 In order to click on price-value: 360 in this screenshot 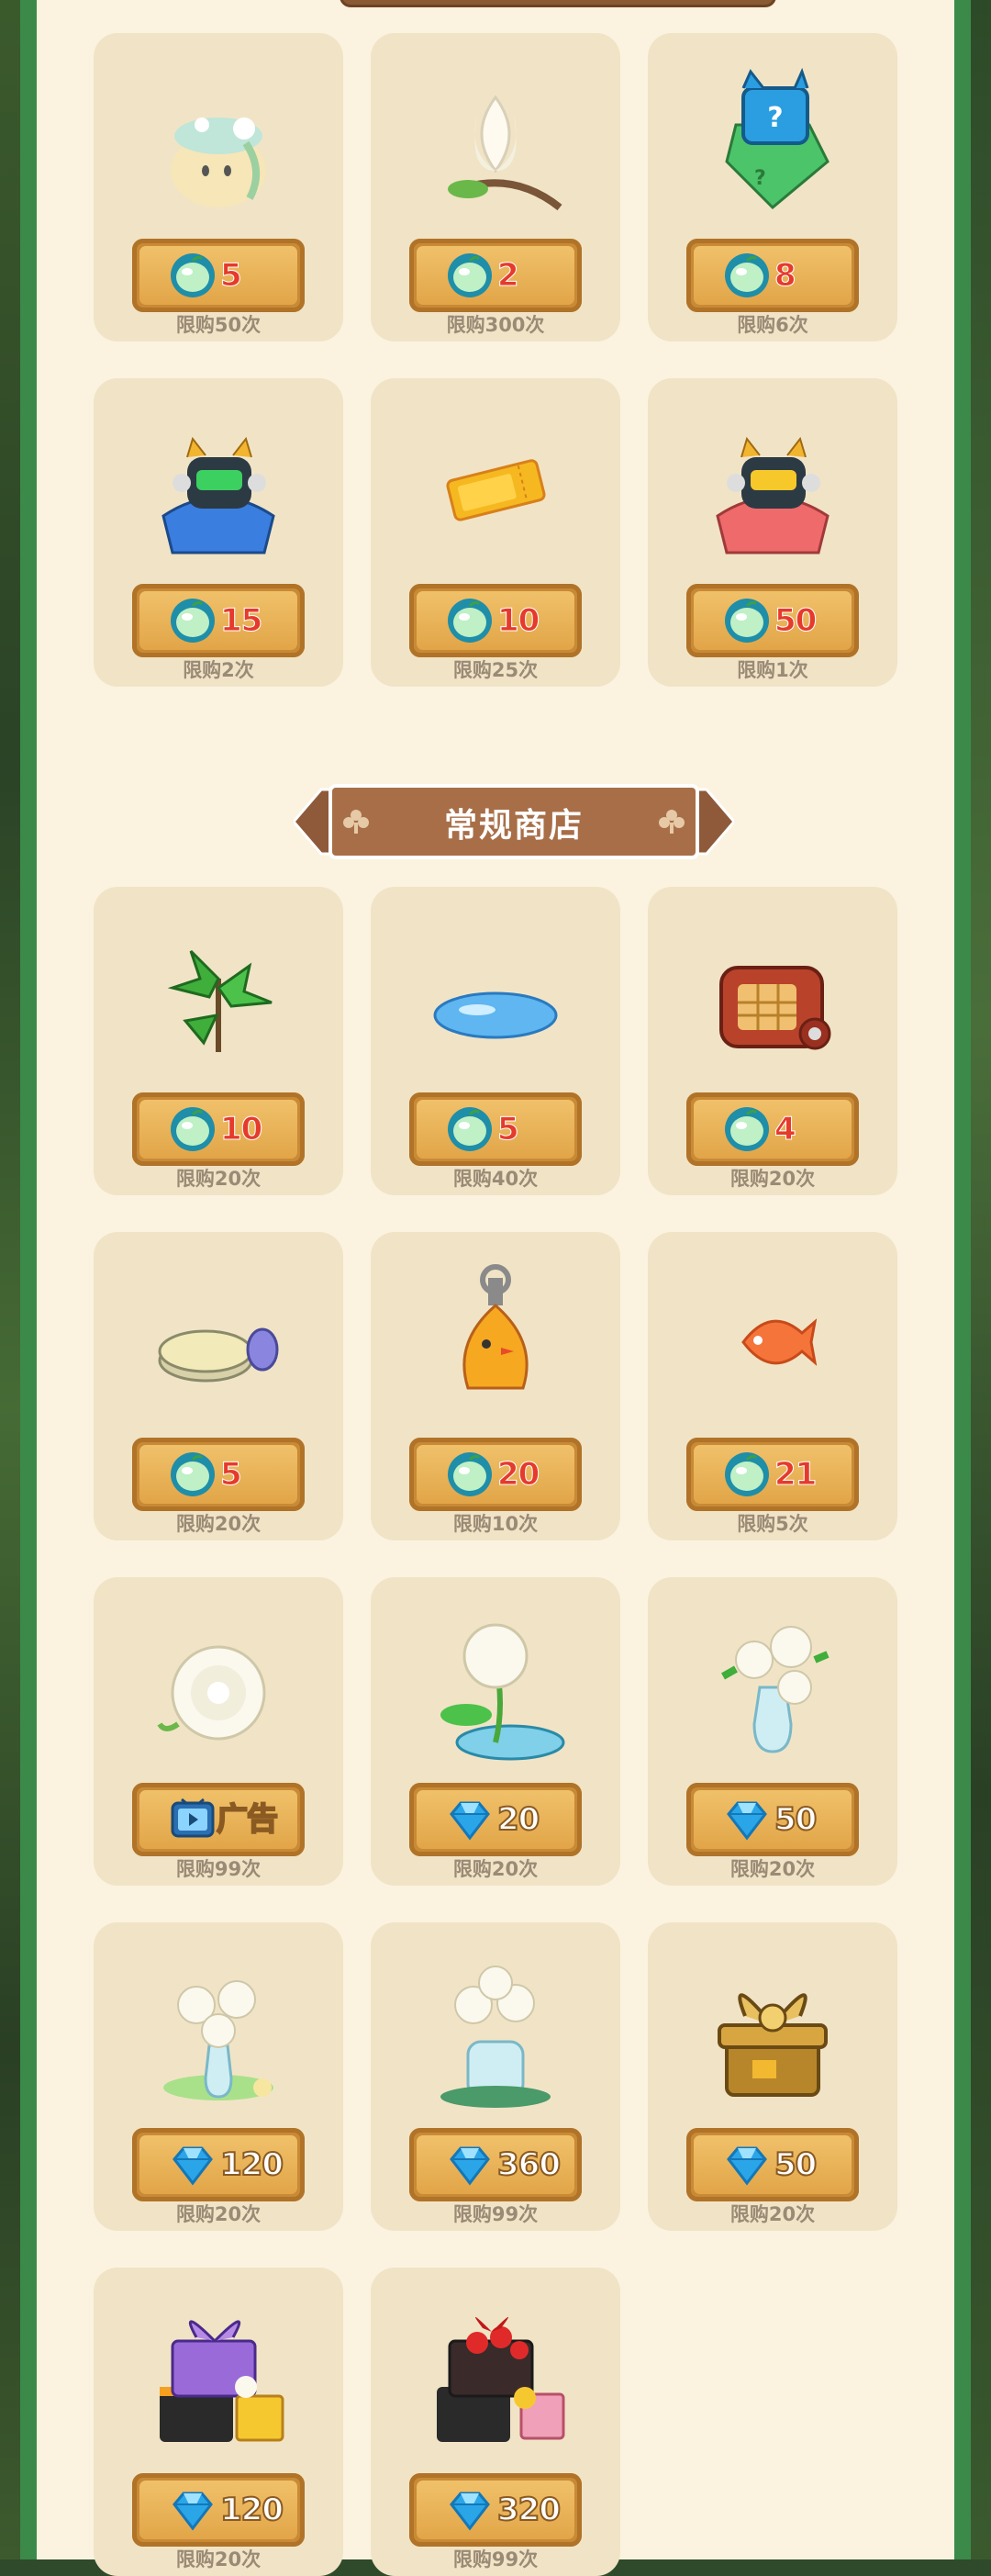, I will do `click(529, 2164)`.